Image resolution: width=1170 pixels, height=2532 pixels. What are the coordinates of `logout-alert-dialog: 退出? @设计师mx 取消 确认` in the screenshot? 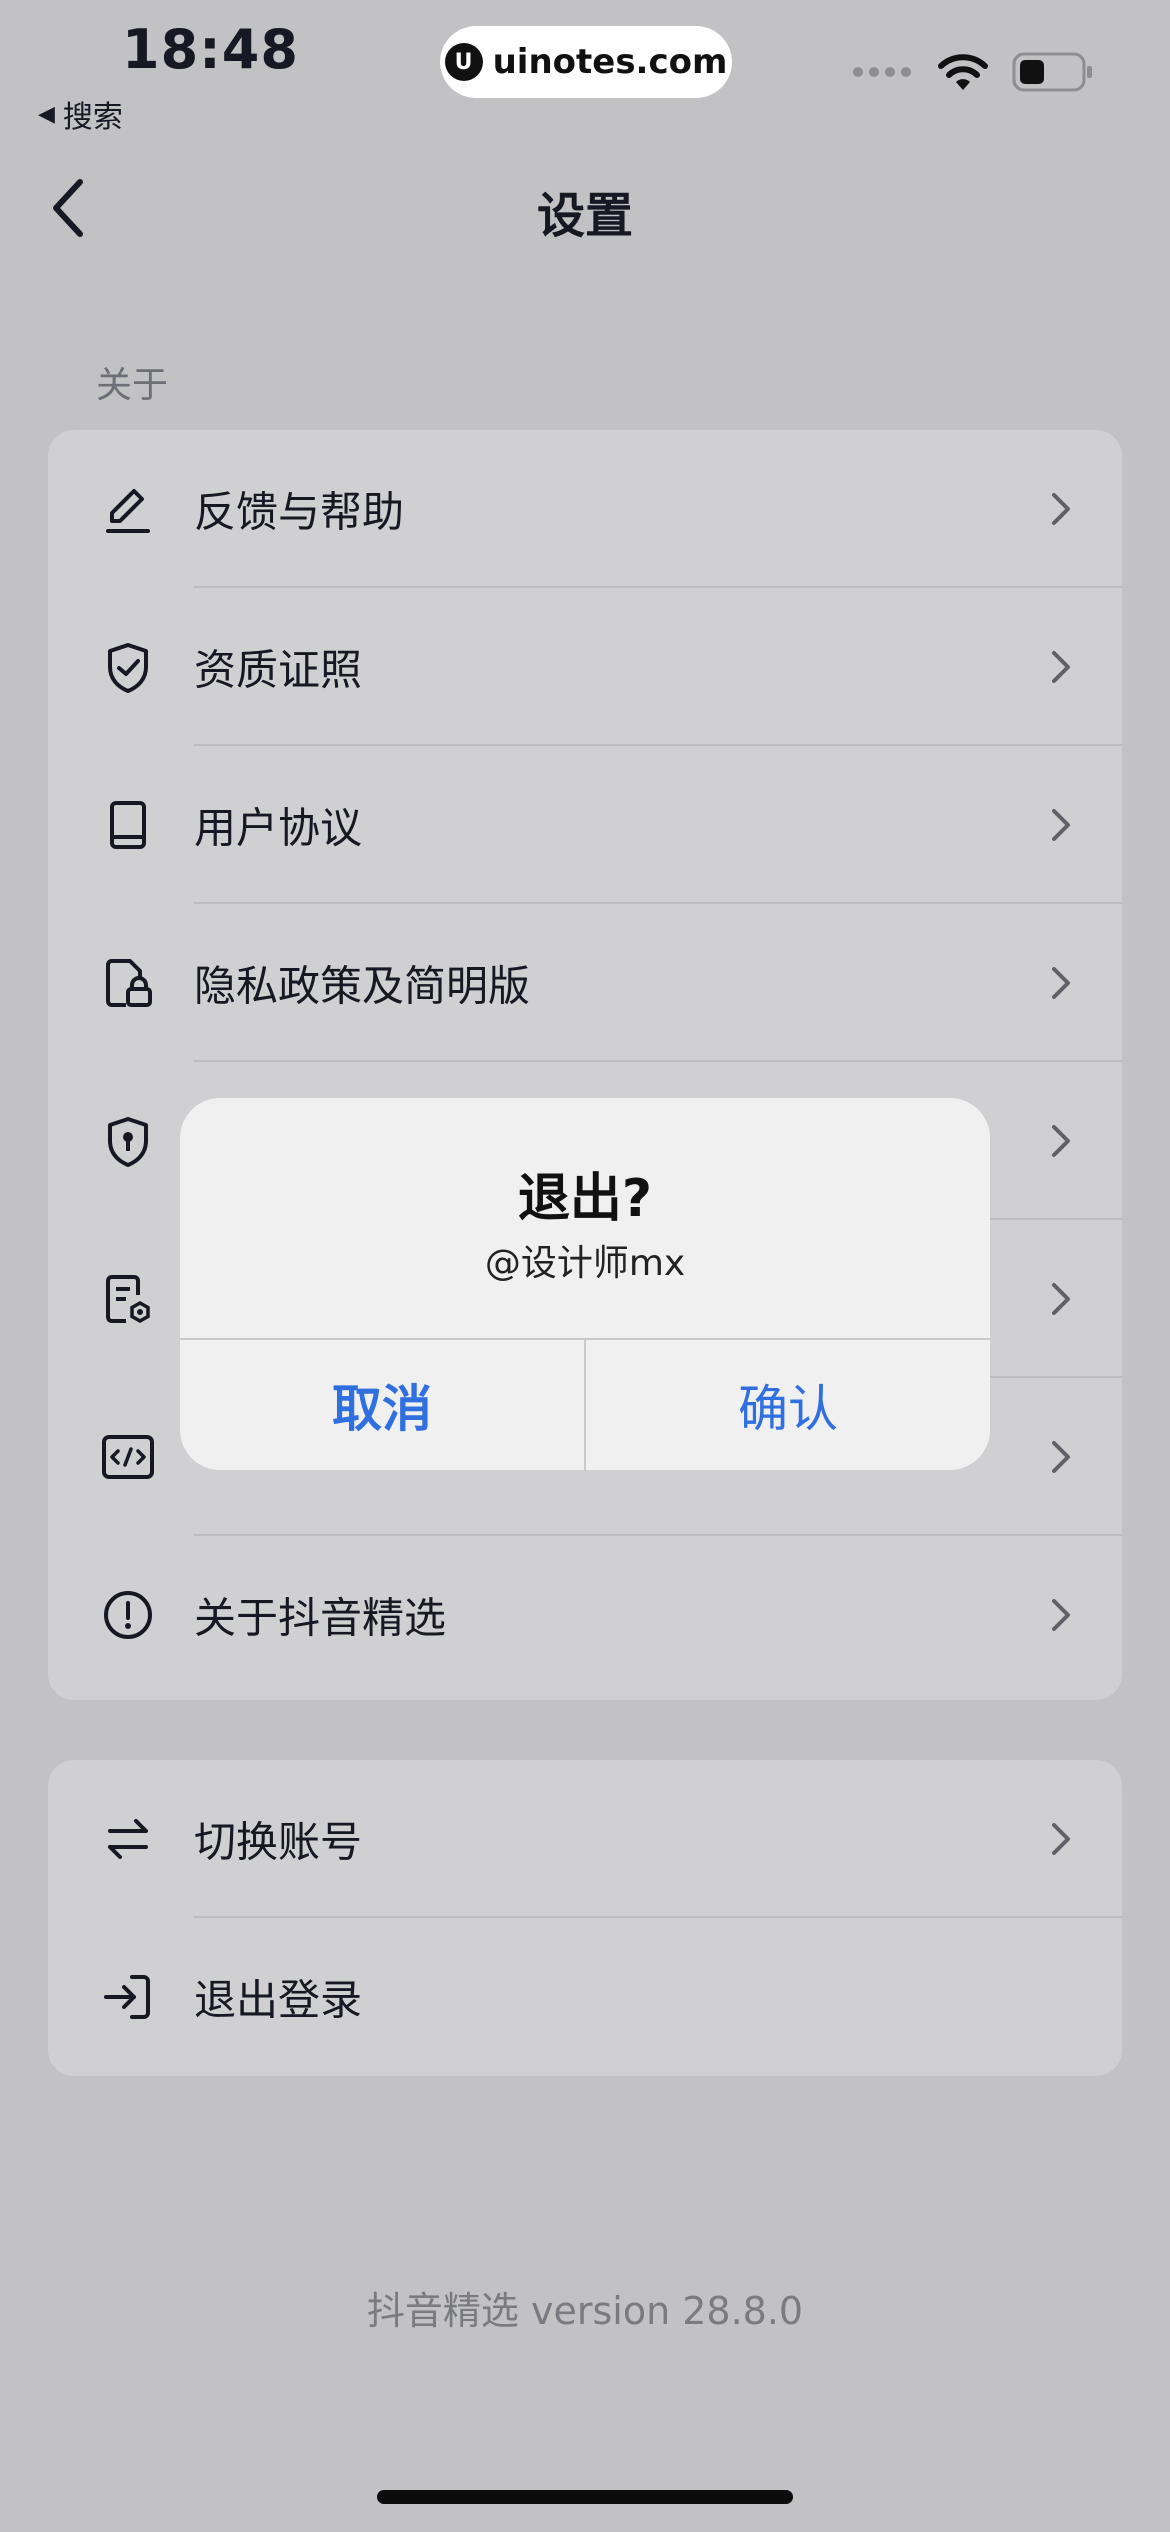 It's located at (585, 1284).